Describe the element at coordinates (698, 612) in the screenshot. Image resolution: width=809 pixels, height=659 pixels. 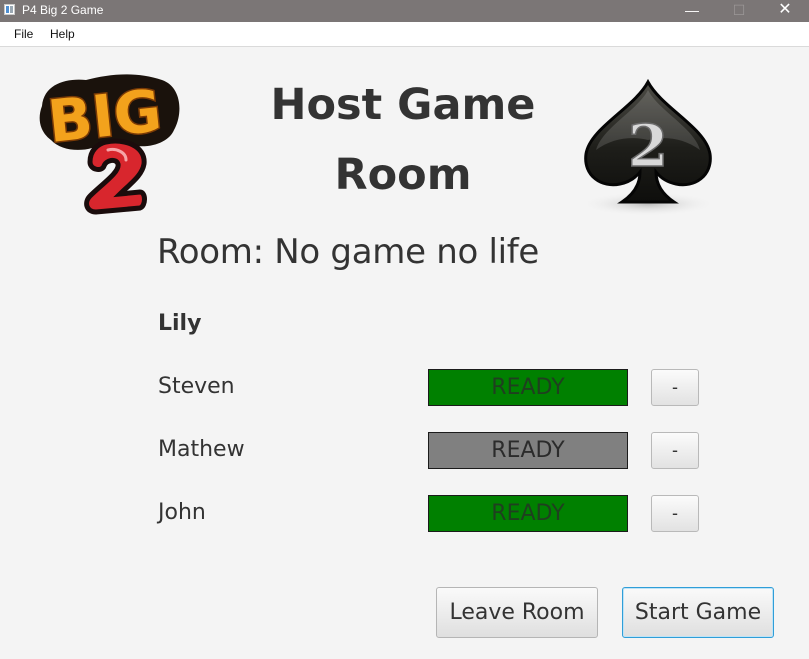
I see `start-game-button: Start Game` at that location.